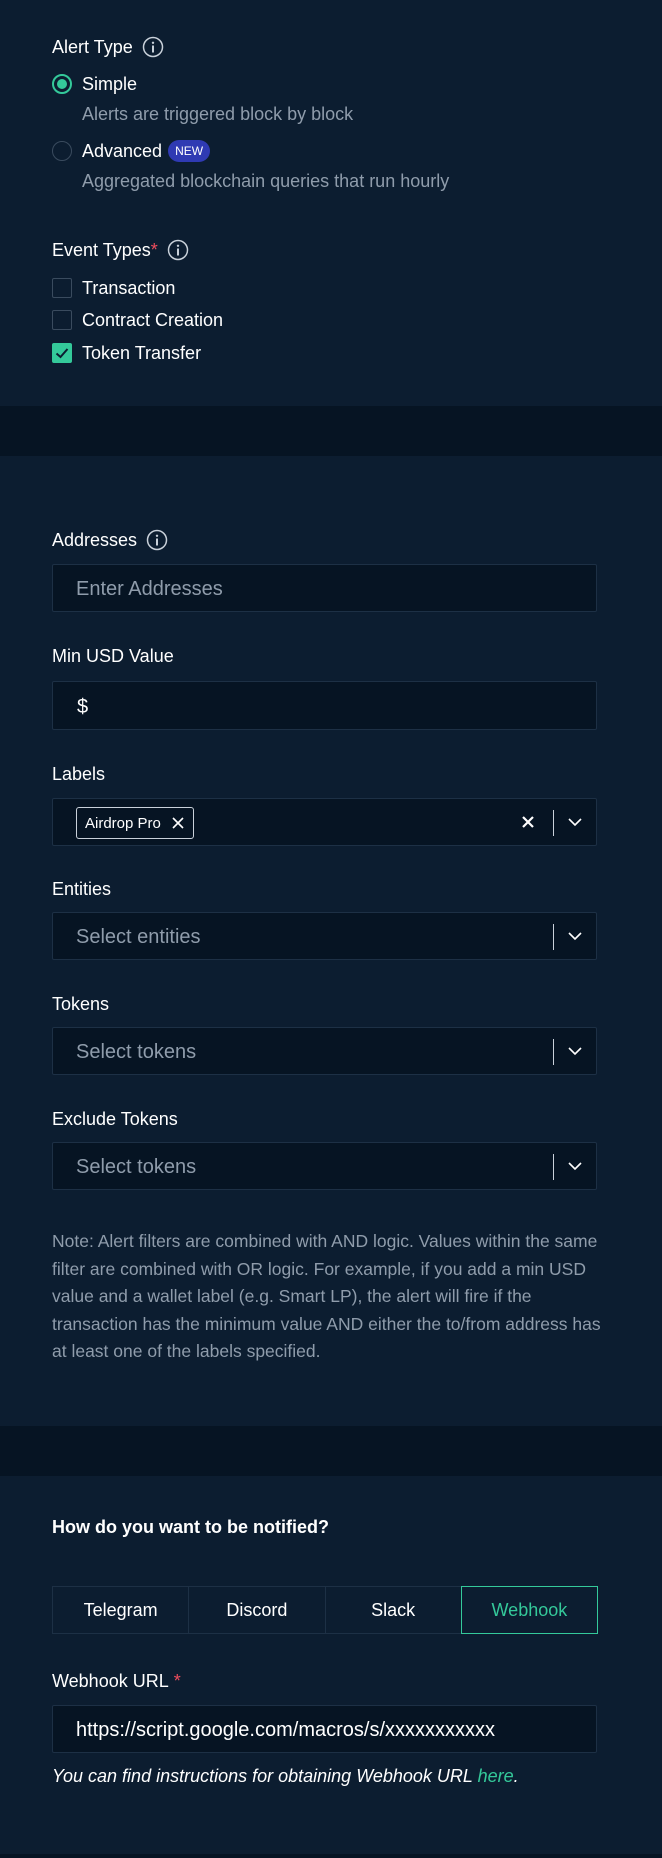  I want to click on radio-simple-label: Simple, so click(109, 84).